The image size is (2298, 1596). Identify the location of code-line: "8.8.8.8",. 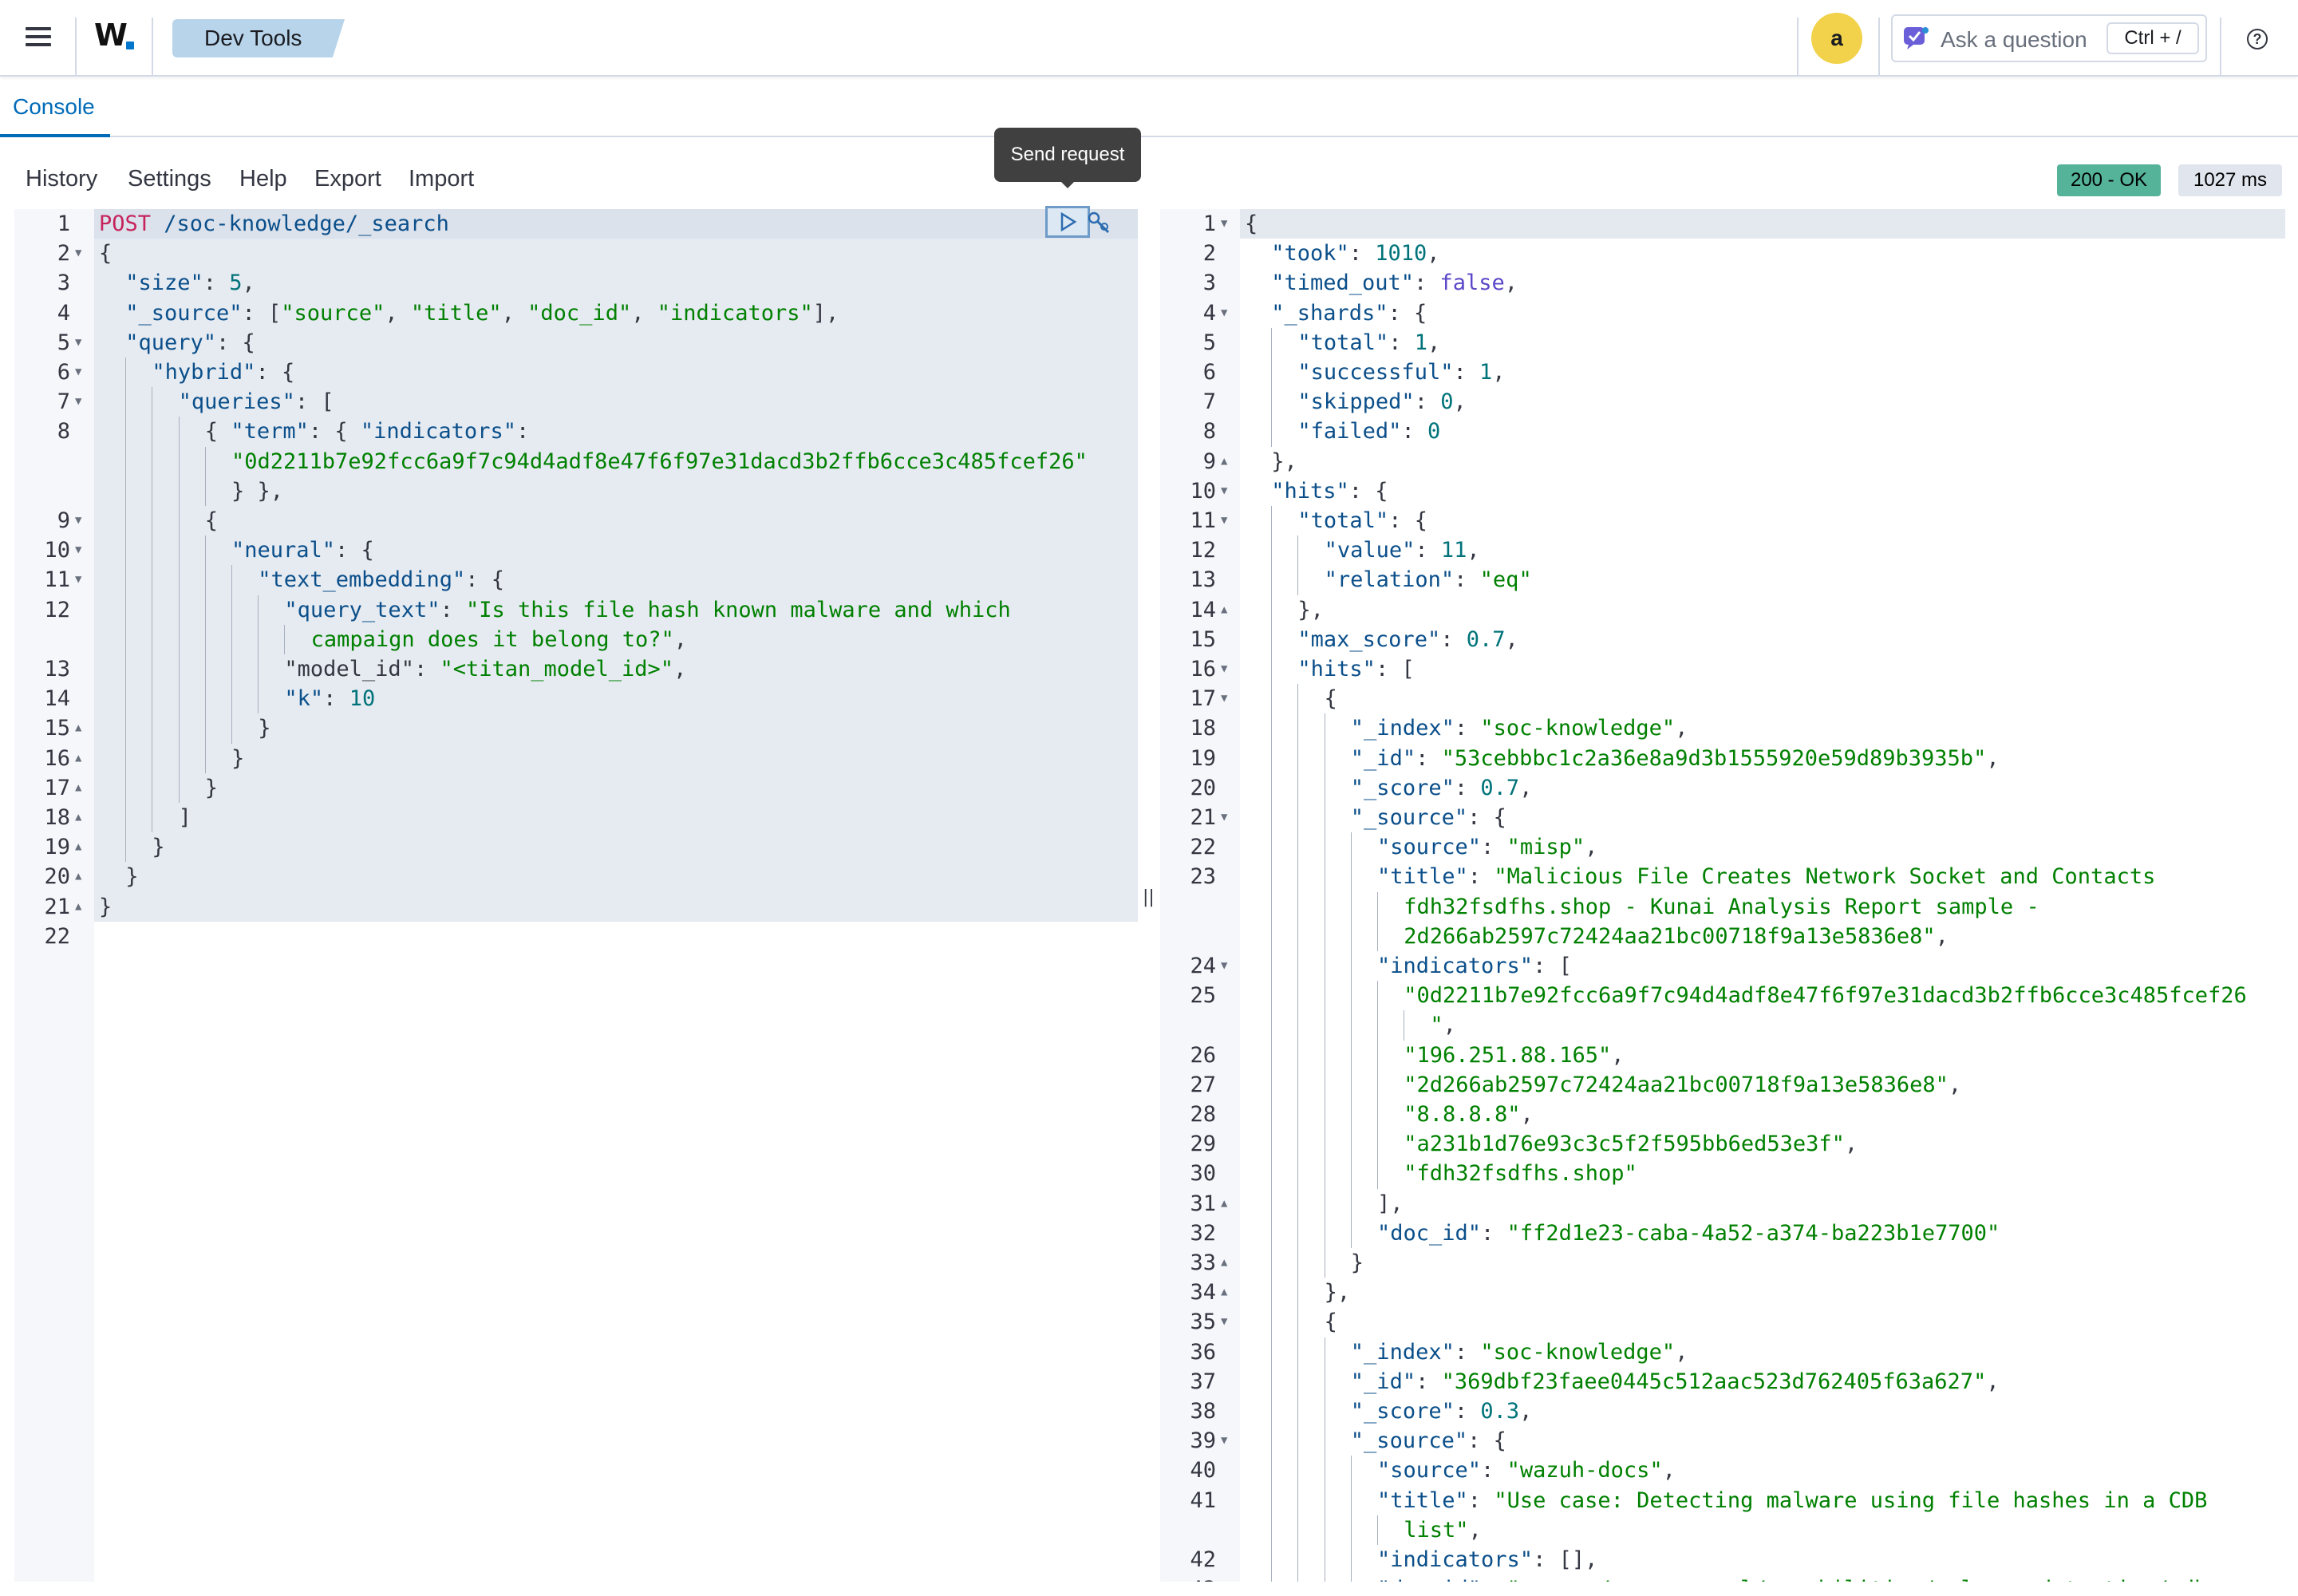
(1469, 1114).